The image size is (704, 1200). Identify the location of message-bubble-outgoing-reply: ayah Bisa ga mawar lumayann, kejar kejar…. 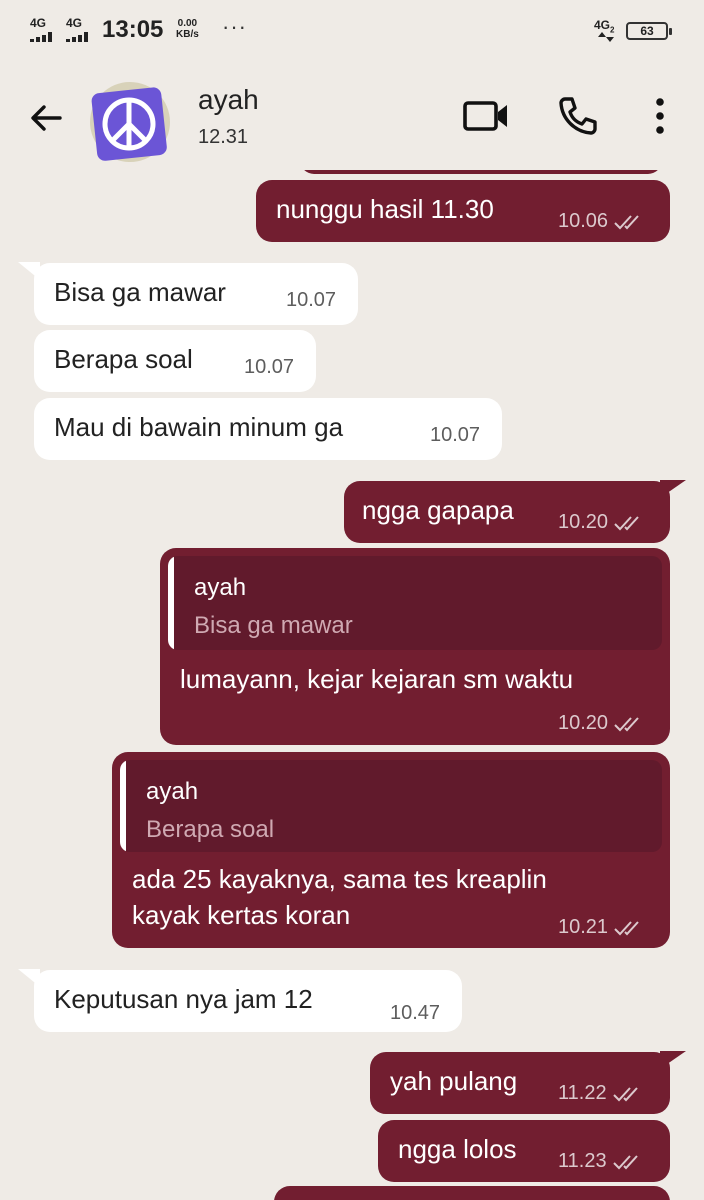
(415, 646).